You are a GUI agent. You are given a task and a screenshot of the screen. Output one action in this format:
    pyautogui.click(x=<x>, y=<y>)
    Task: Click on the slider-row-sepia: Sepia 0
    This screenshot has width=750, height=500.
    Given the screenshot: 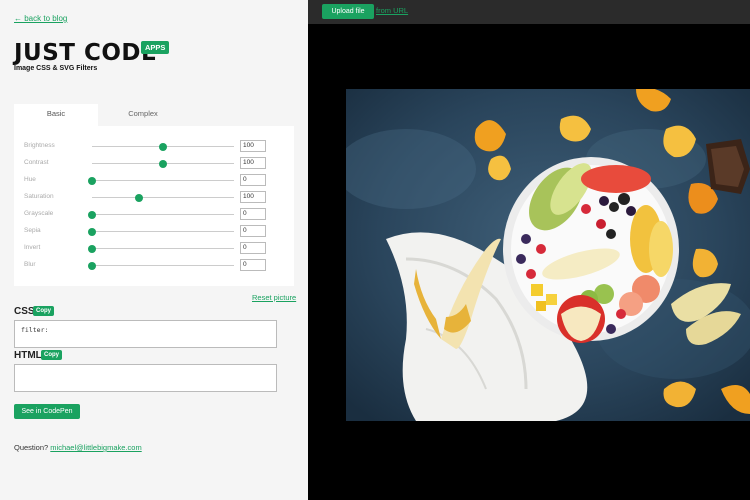 What is the action you would take?
    pyautogui.click(x=154, y=232)
    